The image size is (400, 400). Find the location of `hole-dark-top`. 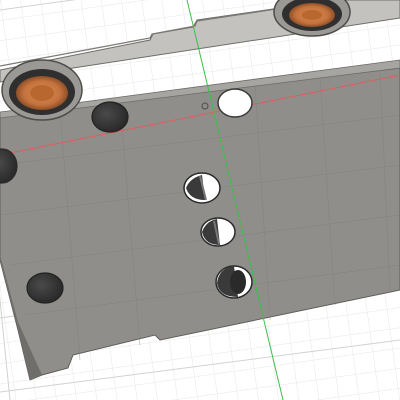

hole-dark-top is located at coordinates (110, 117).